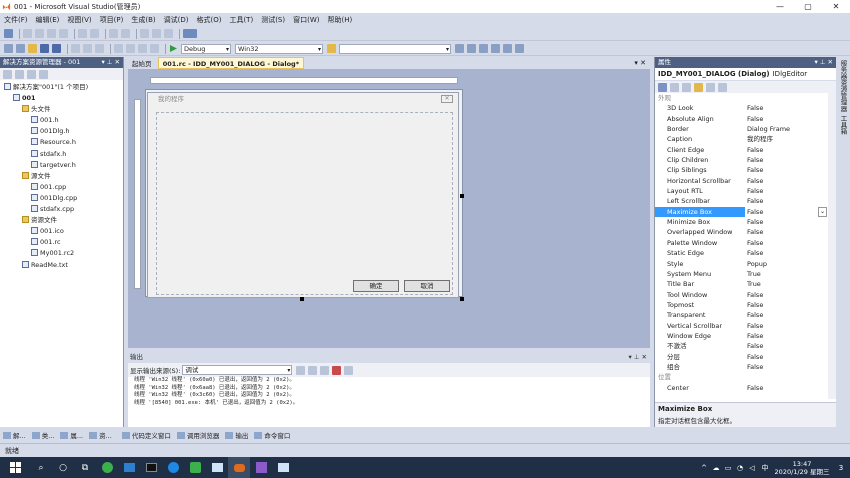 This screenshot has height=478, width=850. What do you see at coordinates (841, 467) in the screenshot?
I see `notification-center-icon: 3` at bounding box center [841, 467].